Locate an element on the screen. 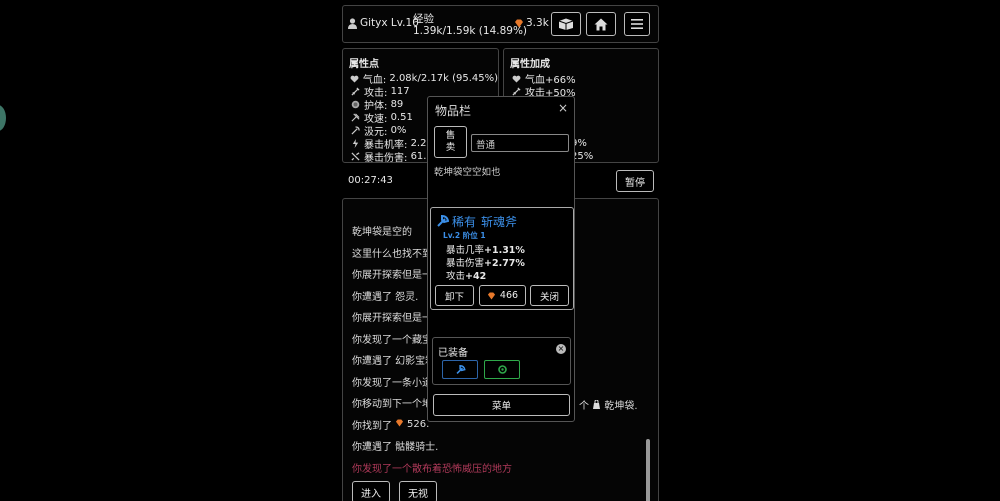 Image resolution: width=1000 pixels, height=501 pixels. ring-icon is located at coordinates (502, 369).